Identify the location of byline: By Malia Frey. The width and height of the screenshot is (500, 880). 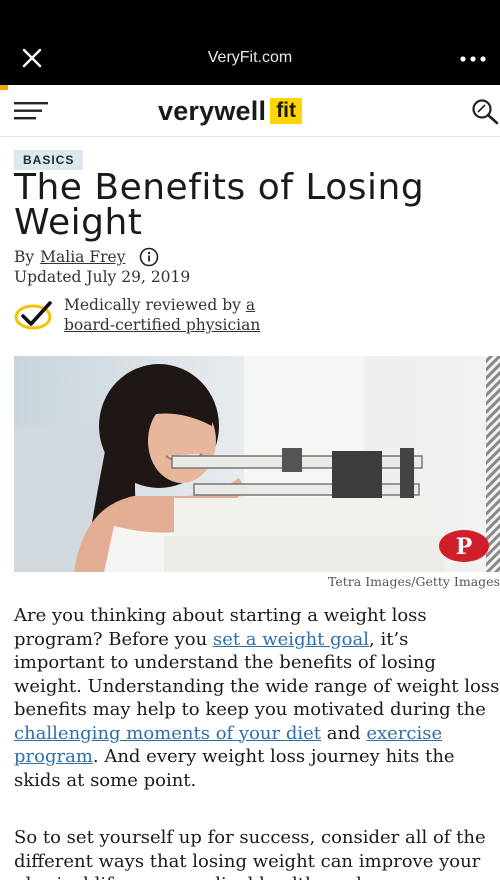
(86, 257).